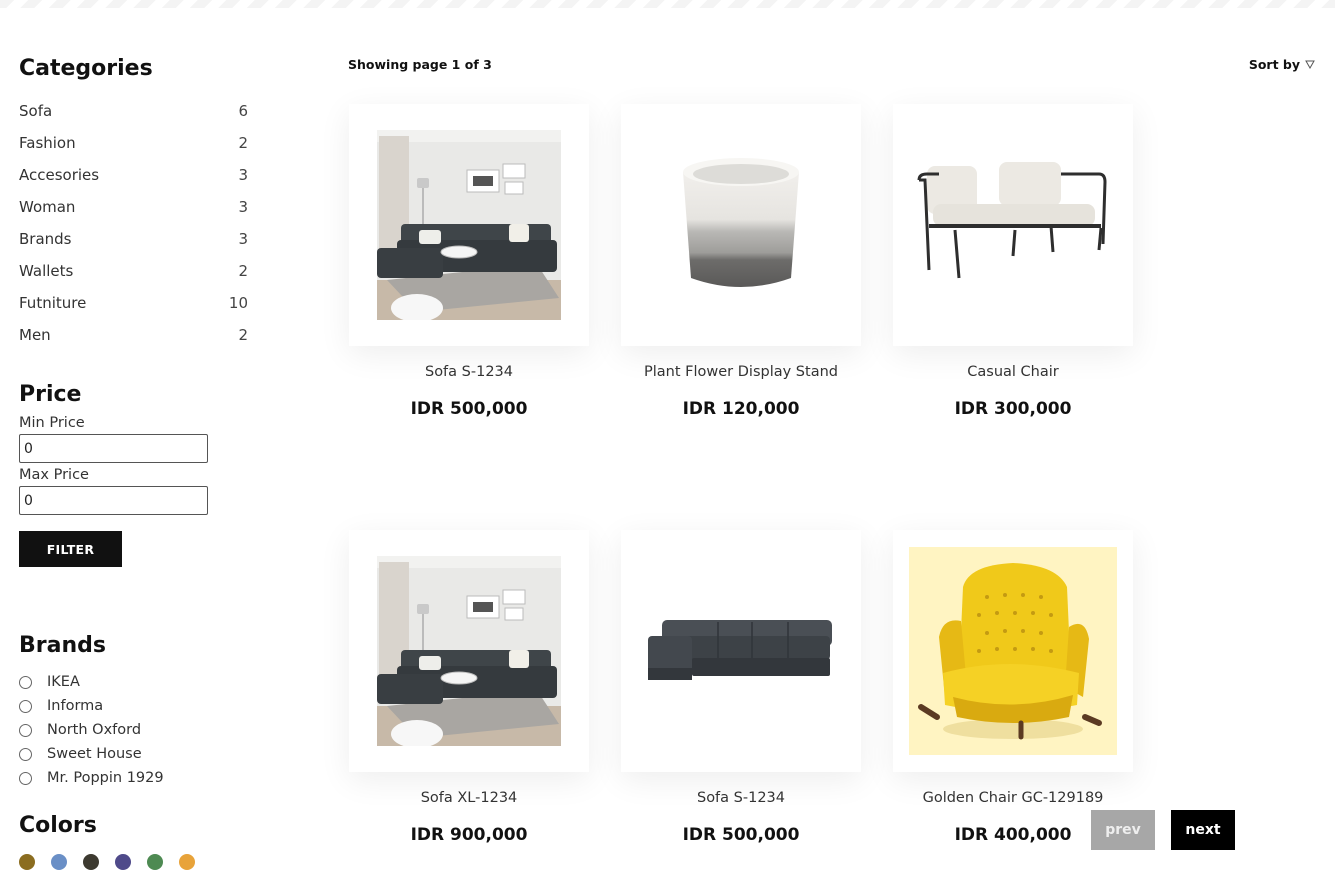  Describe the element at coordinates (27, 862) in the screenshot. I see `color-swatch-olive` at that location.